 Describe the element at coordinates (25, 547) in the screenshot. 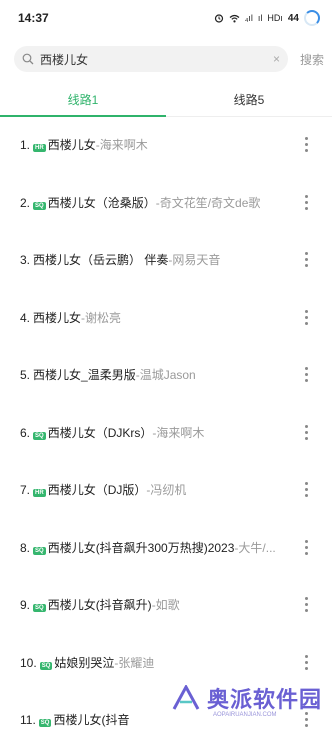

I see `song-index: 8.` at that location.